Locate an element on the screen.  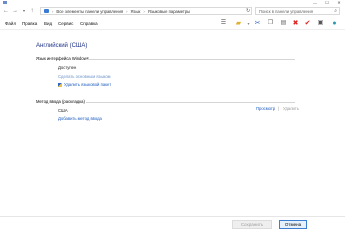
paste-icon: ▤ is located at coordinates (283, 23).